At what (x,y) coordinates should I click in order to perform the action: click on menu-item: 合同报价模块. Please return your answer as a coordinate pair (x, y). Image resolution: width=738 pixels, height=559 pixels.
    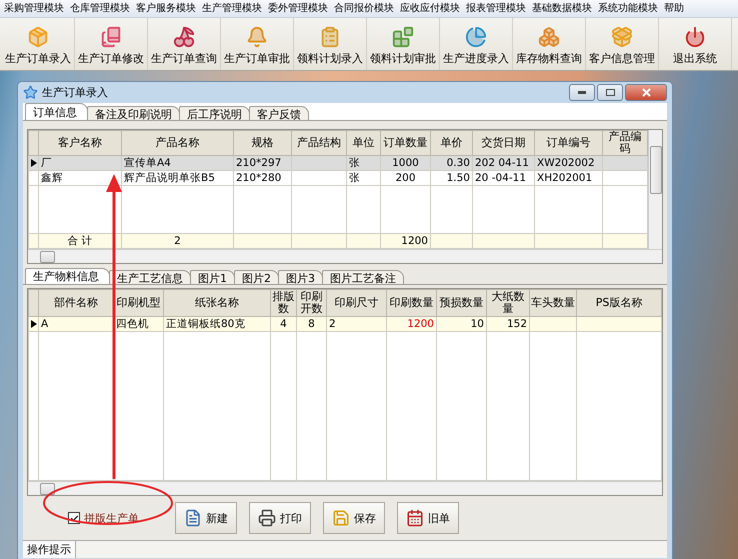
    Looking at the image, I should click on (363, 8).